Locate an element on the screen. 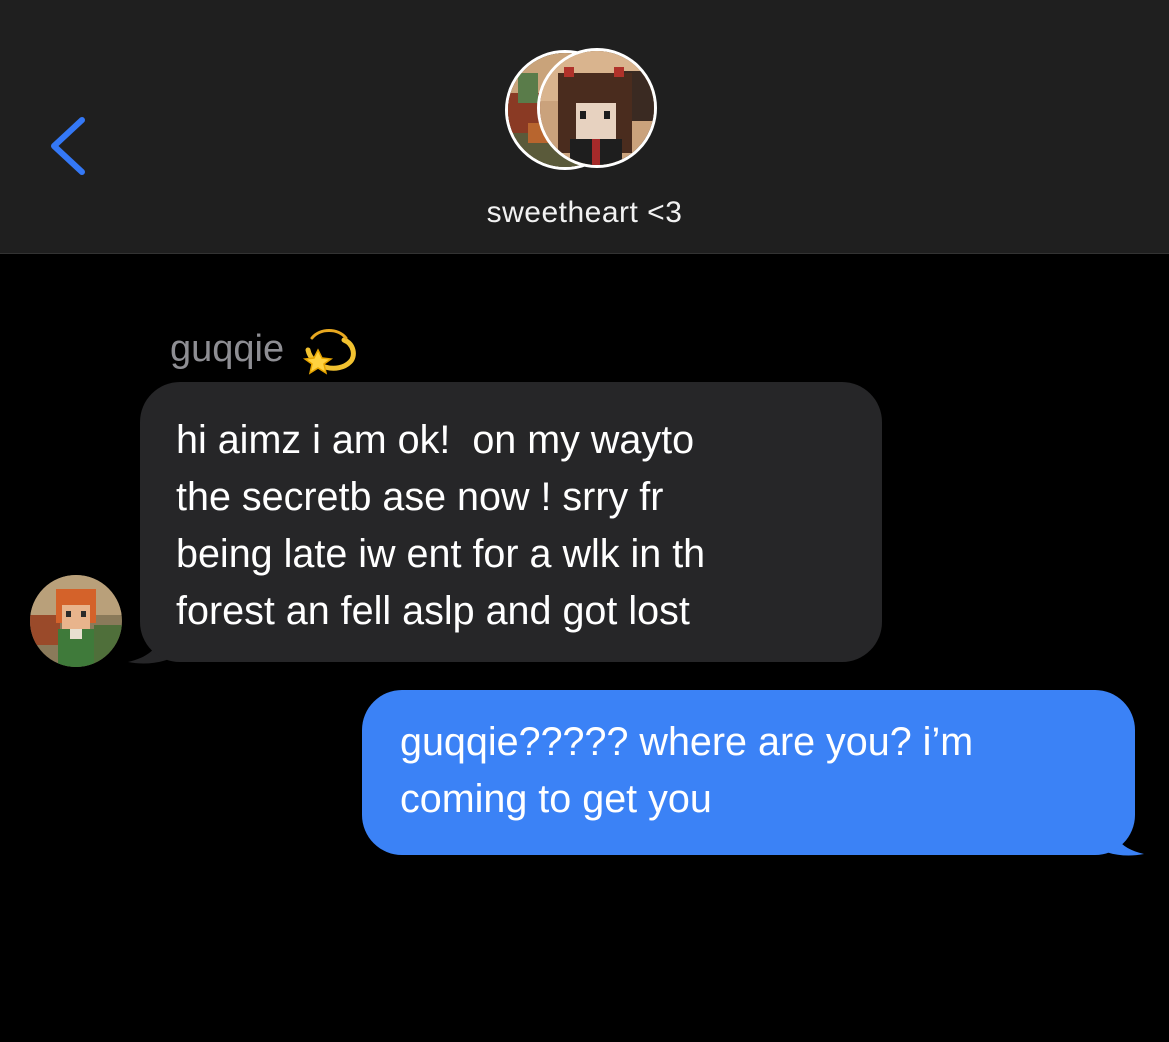 The image size is (1169, 1042). sender-avatar is located at coordinates (76, 621).